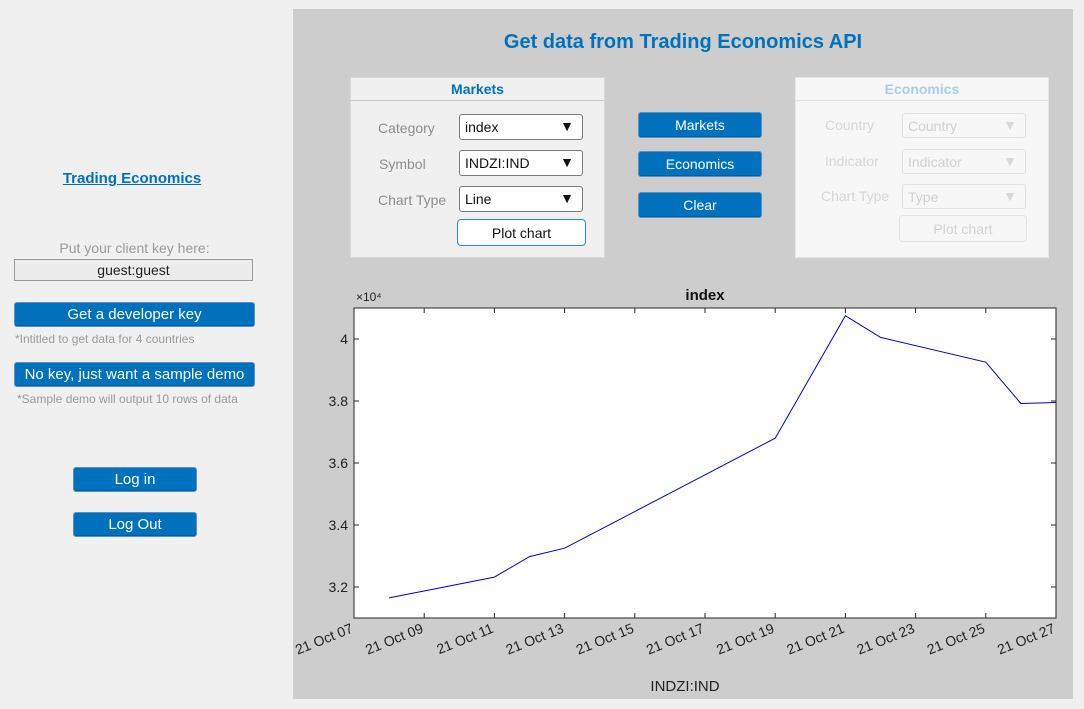  Describe the element at coordinates (127, 399) in the screenshot. I see `sample-demo-note: *Sample demo will output 10 rows of data` at that location.